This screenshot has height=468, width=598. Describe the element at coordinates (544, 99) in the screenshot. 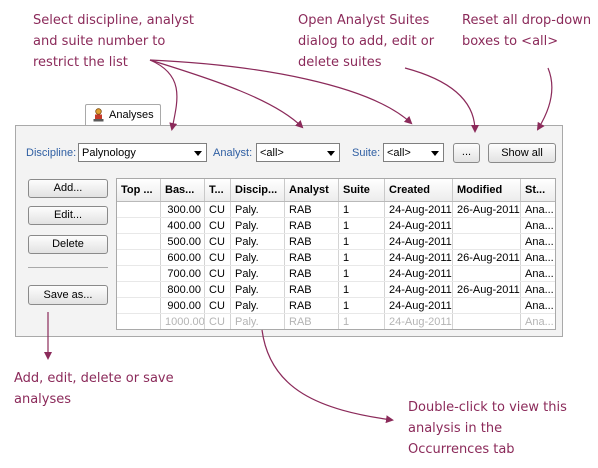

I see `arrow-to-show-all` at that location.